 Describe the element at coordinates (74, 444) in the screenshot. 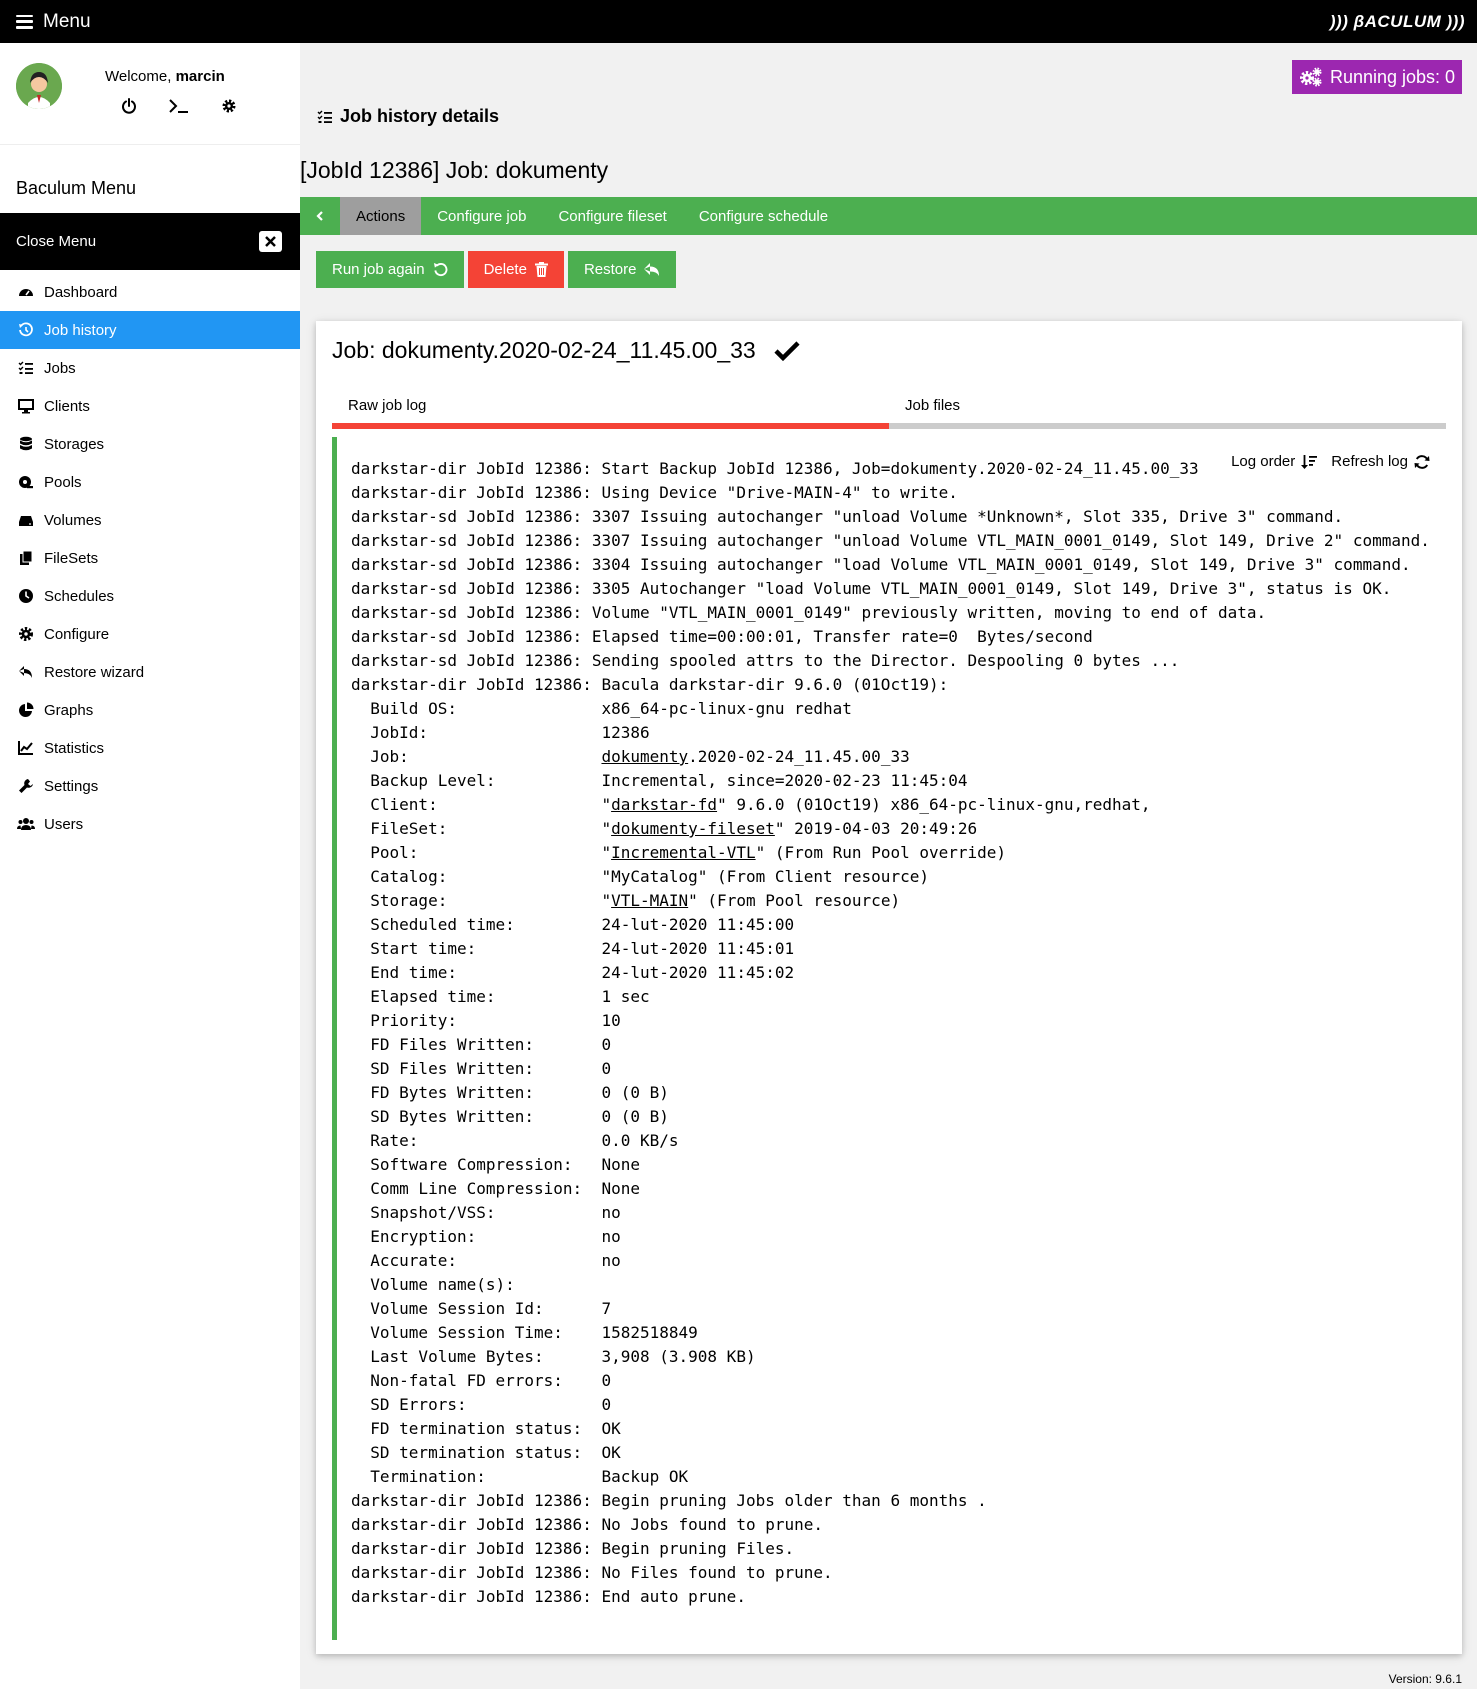

I see `sidebar-item-label: Storages` at that location.